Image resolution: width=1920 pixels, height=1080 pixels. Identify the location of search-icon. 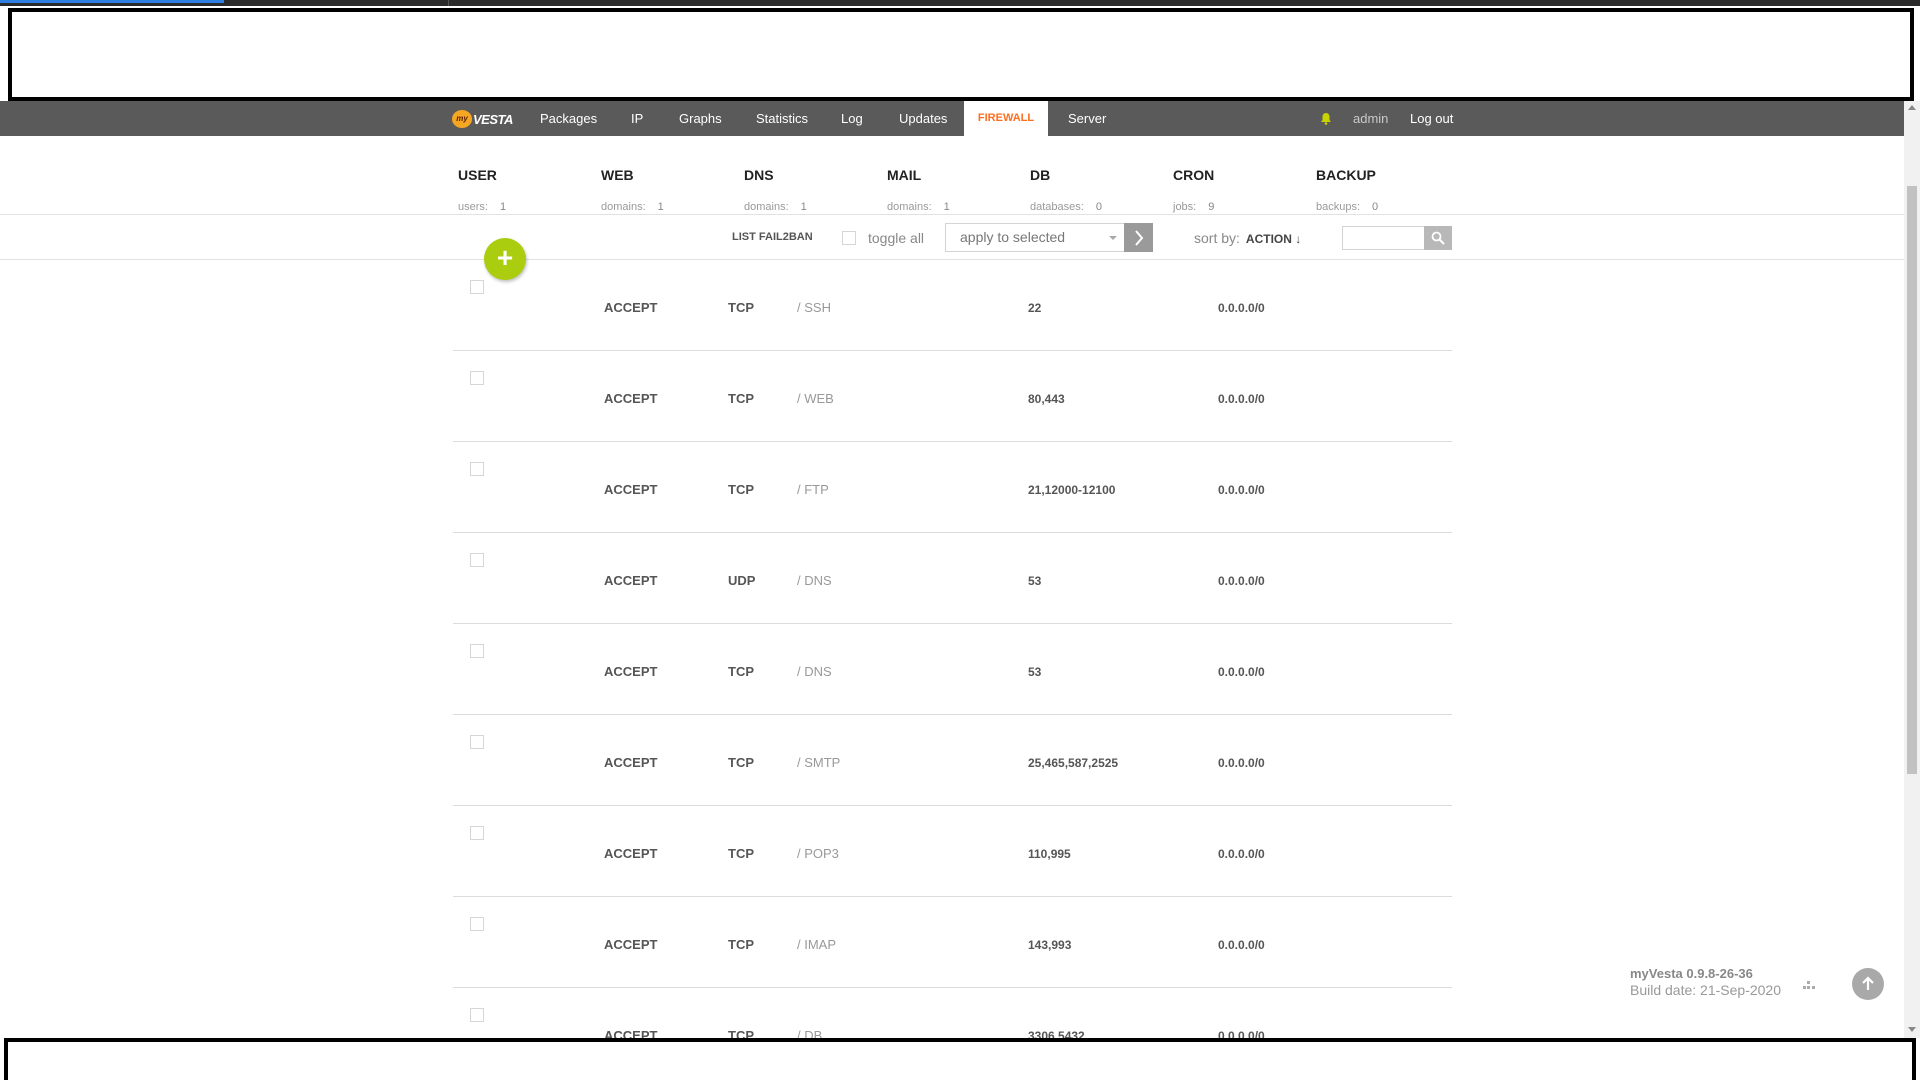
(1438, 238).